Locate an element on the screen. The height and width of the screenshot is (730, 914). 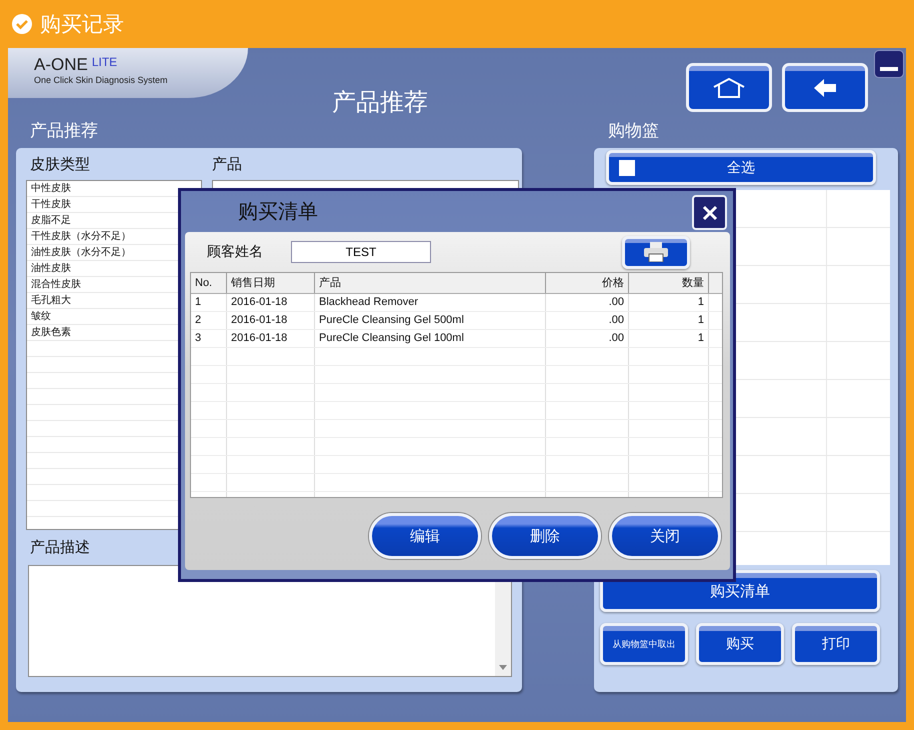
printer-icon is located at coordinates (656, 252).